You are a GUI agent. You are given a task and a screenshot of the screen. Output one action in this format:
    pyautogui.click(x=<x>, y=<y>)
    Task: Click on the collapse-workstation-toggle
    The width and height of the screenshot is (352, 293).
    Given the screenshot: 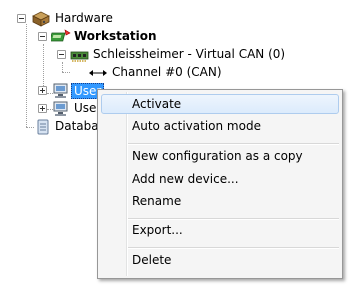 What is the action you would take?
    pyautogui.click(x=42, y=36)
    